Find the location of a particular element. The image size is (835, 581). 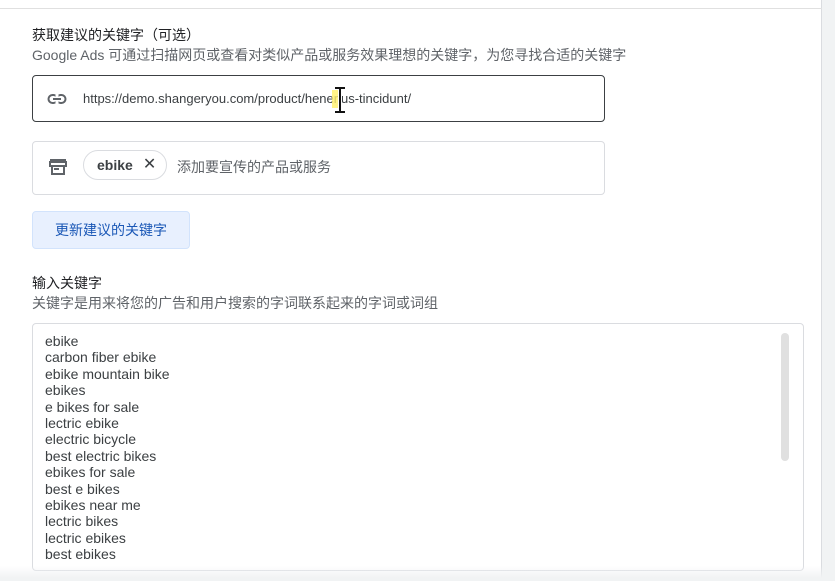

product-chip: ebike ✕ is located at coordinates (125, 165).